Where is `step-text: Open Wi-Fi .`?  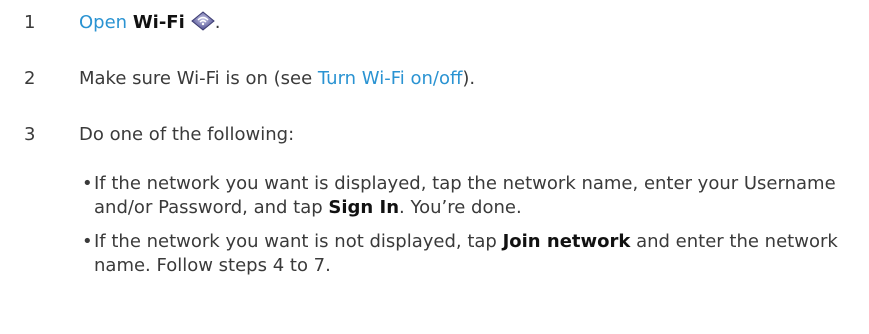
step-text: Open Wi-Fi . is located at coordinates (150, 23).